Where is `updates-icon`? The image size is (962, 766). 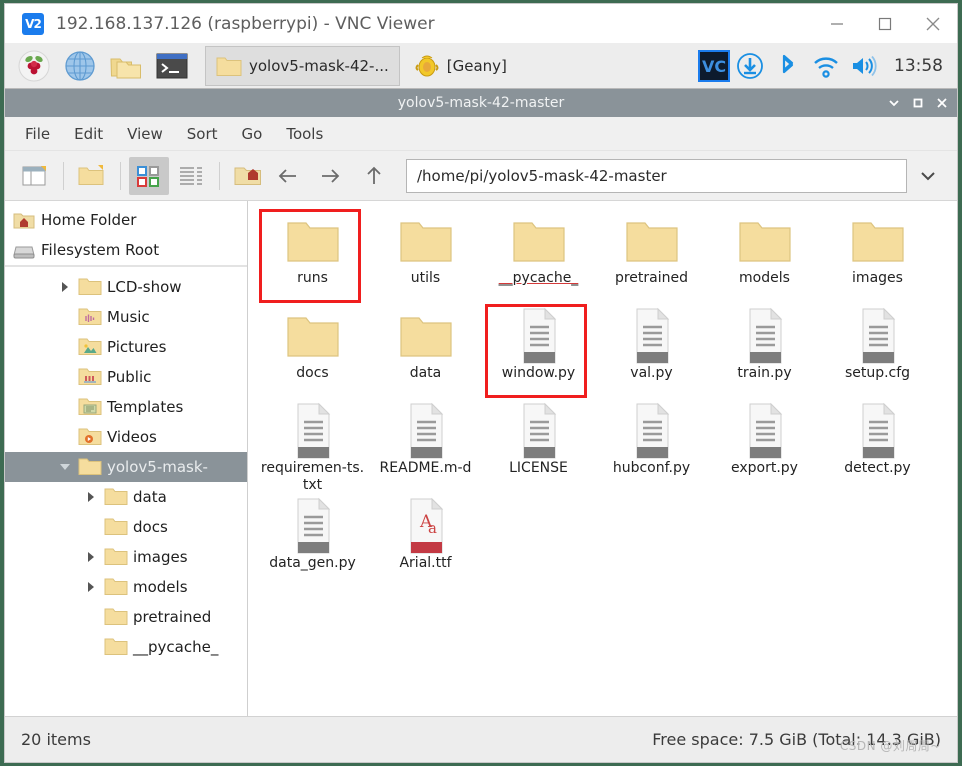 updates-icon is located at coordinates (750, 66).